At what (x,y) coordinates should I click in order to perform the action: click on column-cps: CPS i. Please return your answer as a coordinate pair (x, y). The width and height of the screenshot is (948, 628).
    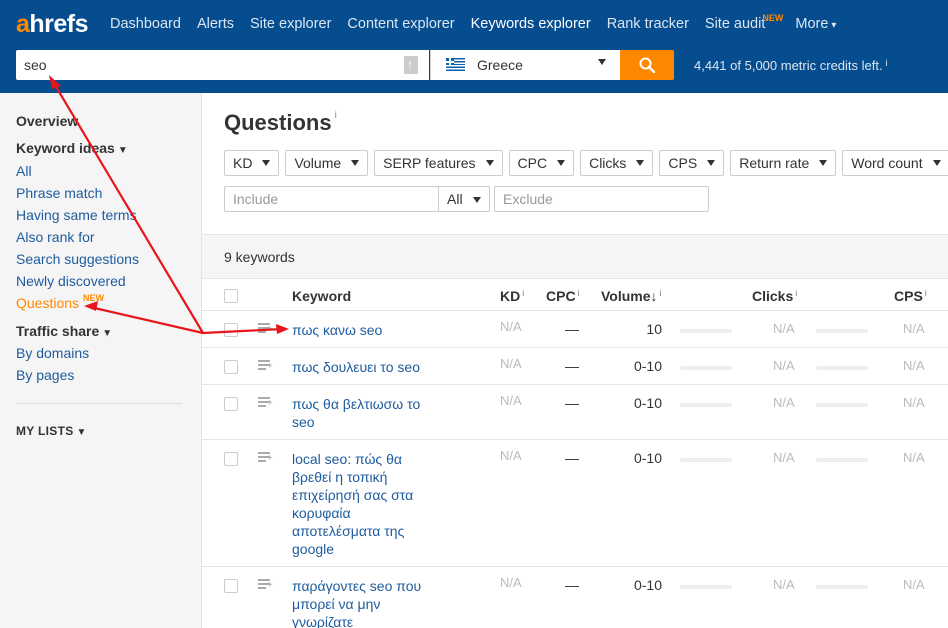
    Looking at the image, I should click on (910, 296).